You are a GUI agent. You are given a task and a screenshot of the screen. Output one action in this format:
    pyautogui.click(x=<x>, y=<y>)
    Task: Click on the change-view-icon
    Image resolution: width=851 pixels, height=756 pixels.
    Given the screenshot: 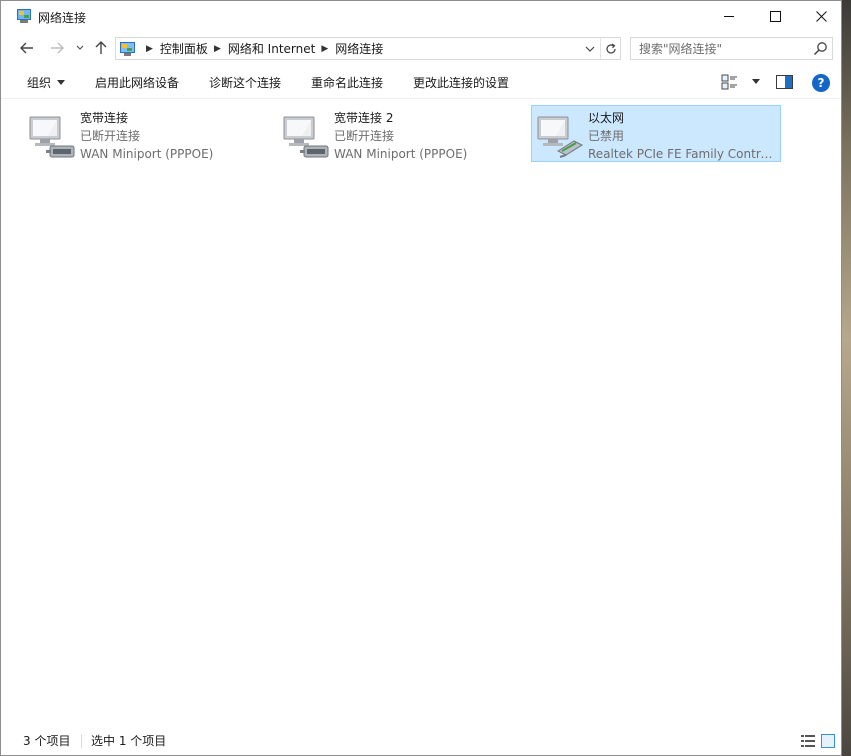 What is the action you would take?
    pyautogui.click(x=730, y=82)
    